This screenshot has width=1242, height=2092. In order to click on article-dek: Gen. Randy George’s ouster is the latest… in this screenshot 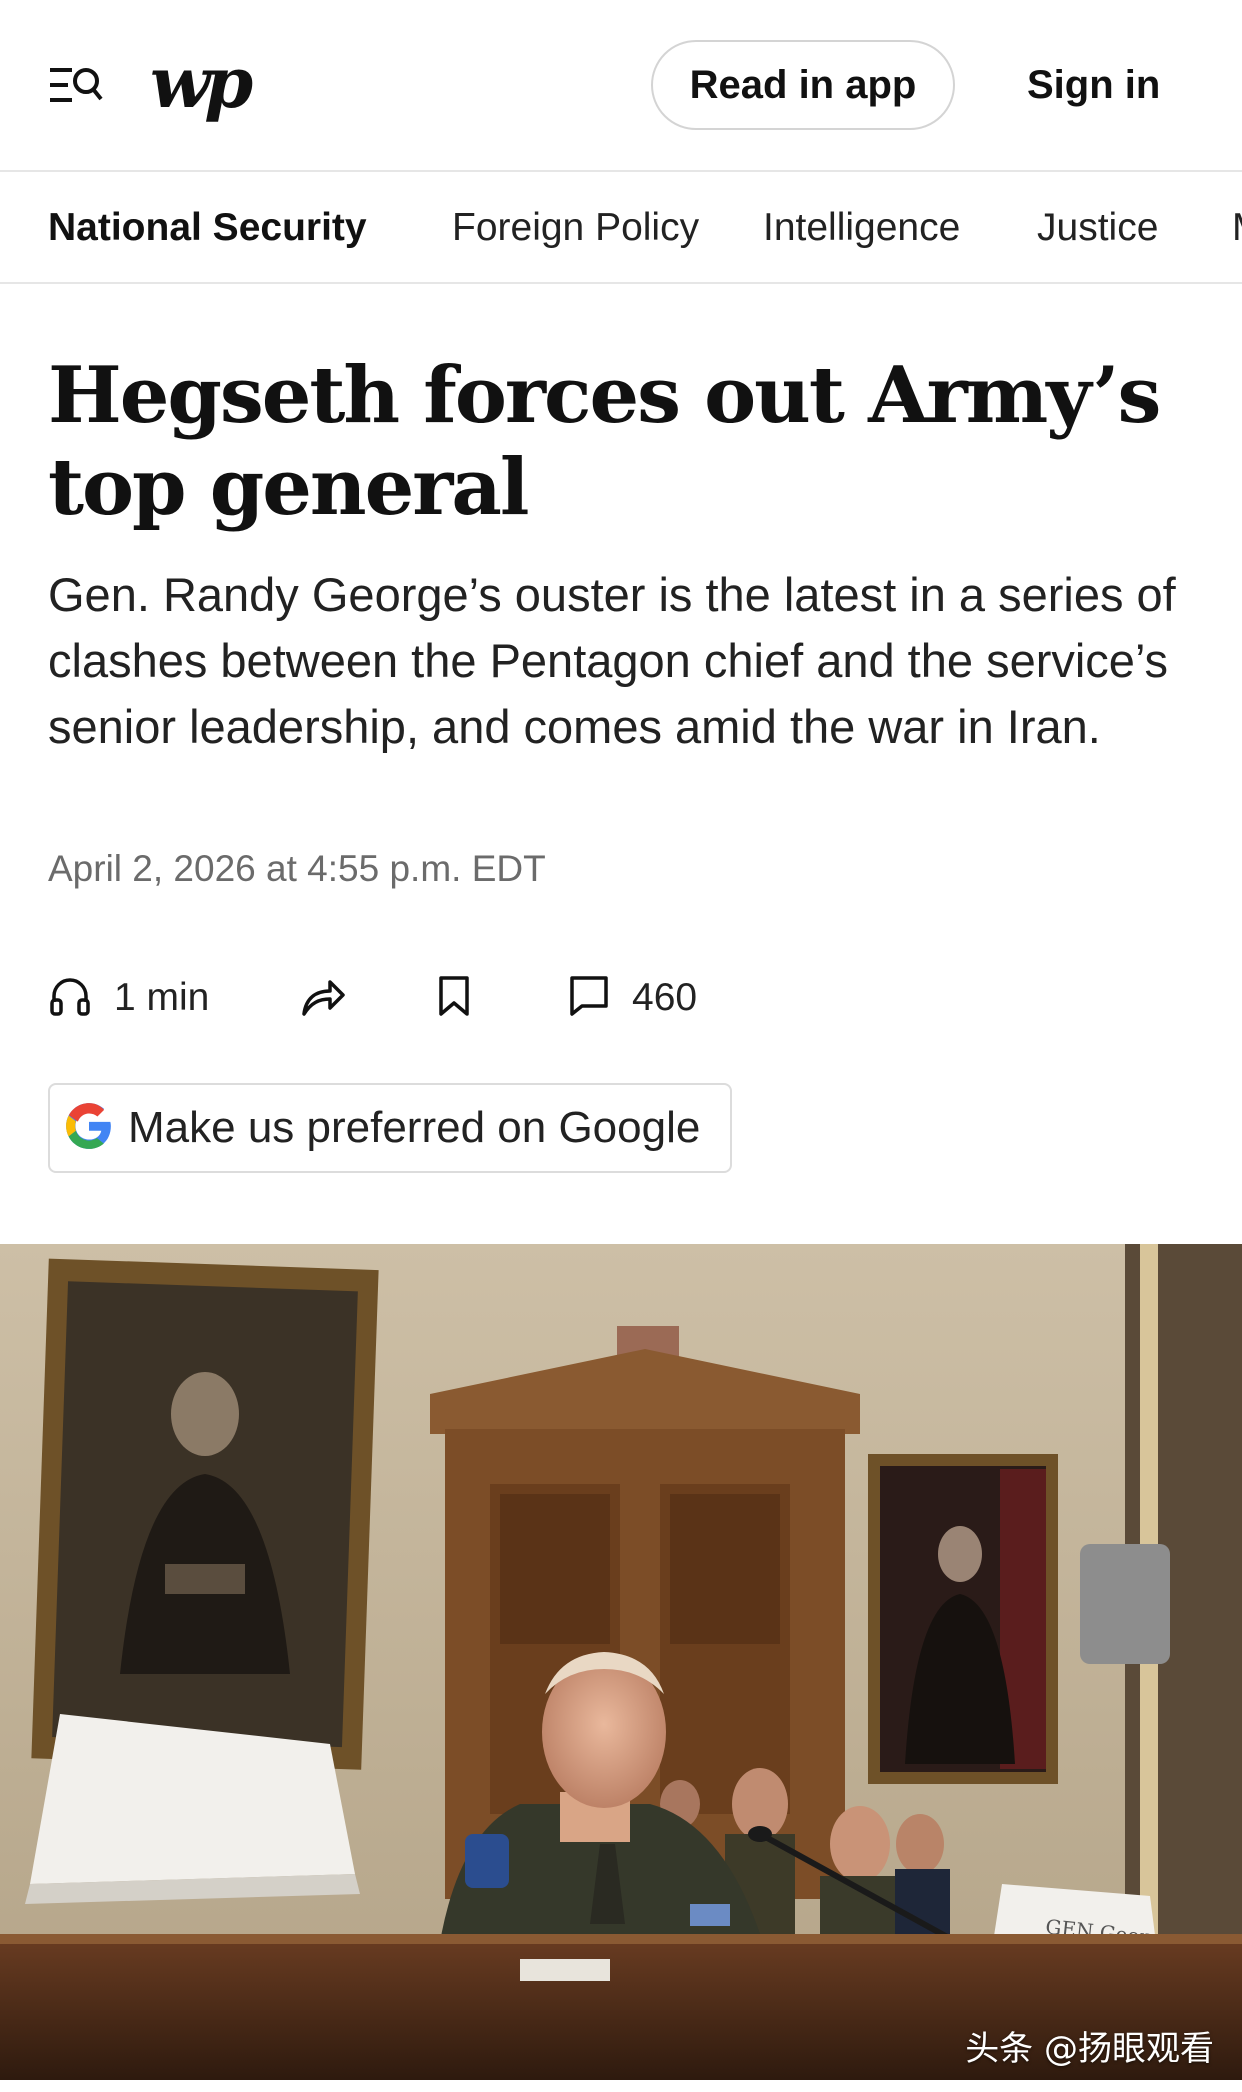, I will do `click(612, 660)`.